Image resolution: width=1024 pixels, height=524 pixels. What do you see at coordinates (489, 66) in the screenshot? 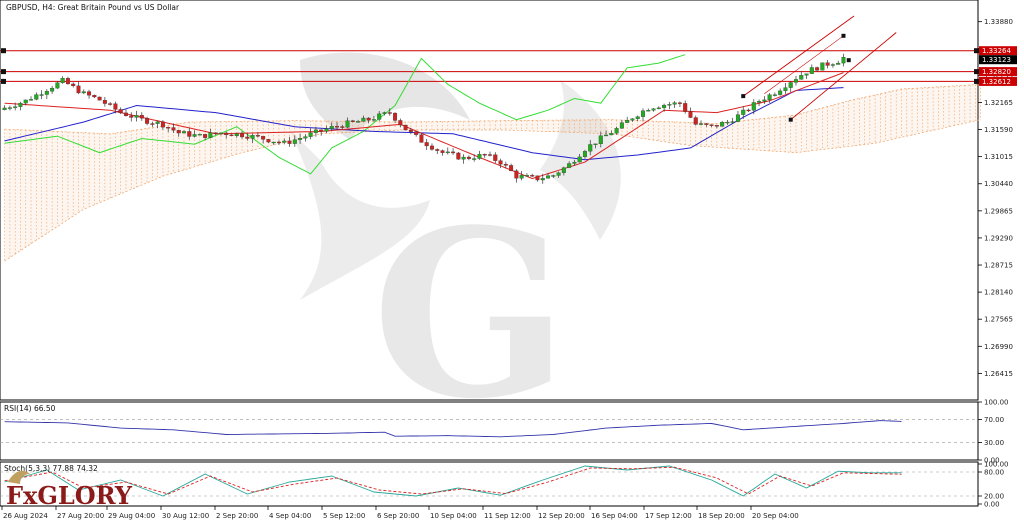
I see `horizontal-levels` at bounding box center [489, 66].